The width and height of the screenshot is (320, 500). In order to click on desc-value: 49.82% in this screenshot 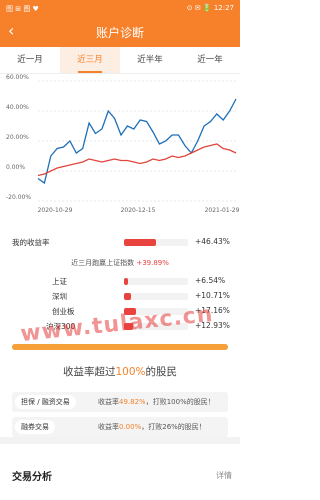, I will do `click(132, 402)`.